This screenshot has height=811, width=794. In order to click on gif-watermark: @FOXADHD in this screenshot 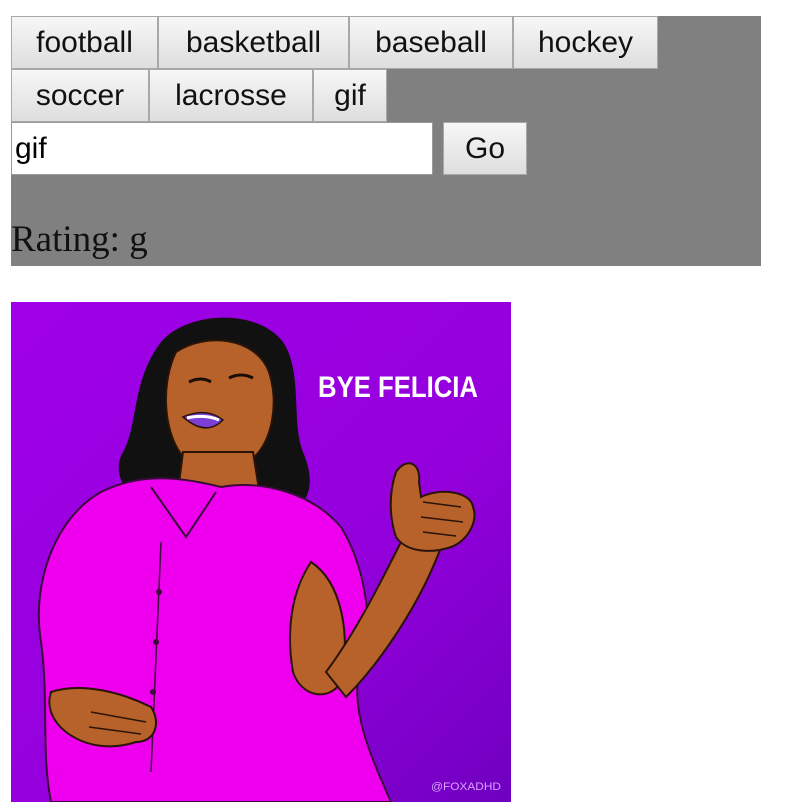, I will do `click(466, 787)`.